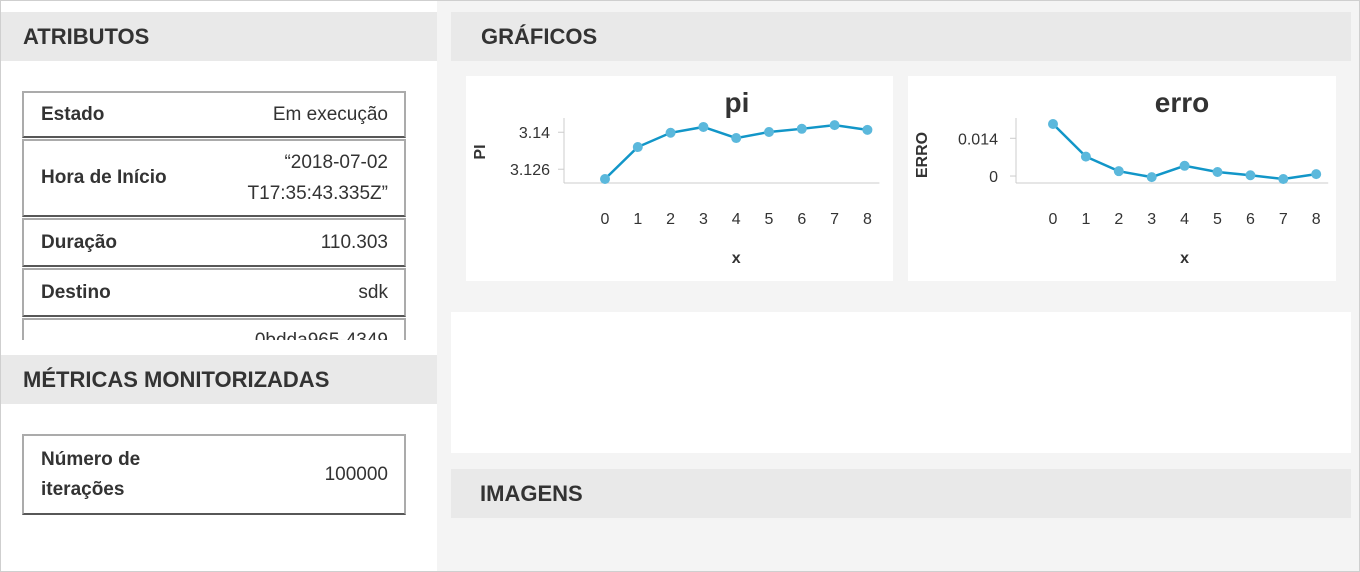 This screenshot has height=572, width=1360. Describe the element at coordinates (676, 177) in the screenshot. I see `chart-pi: pi 3.14 3.126 0 1 2 3 4 5 6 7 8 x PI` at that location.